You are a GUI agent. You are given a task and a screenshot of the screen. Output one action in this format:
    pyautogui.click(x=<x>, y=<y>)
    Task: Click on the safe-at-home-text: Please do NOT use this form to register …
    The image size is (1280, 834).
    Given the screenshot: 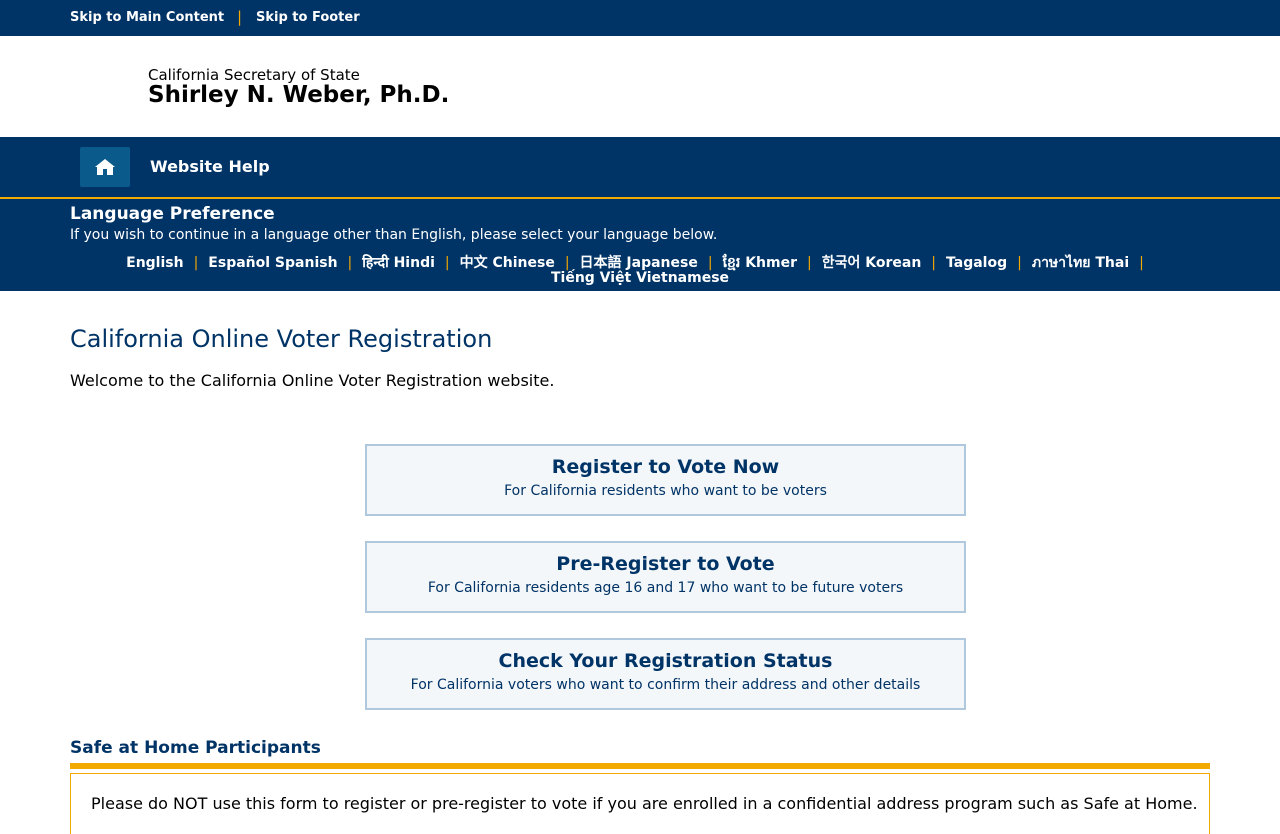 What is the action you would take?
    pyautogui.click(x=644, y=803)
    